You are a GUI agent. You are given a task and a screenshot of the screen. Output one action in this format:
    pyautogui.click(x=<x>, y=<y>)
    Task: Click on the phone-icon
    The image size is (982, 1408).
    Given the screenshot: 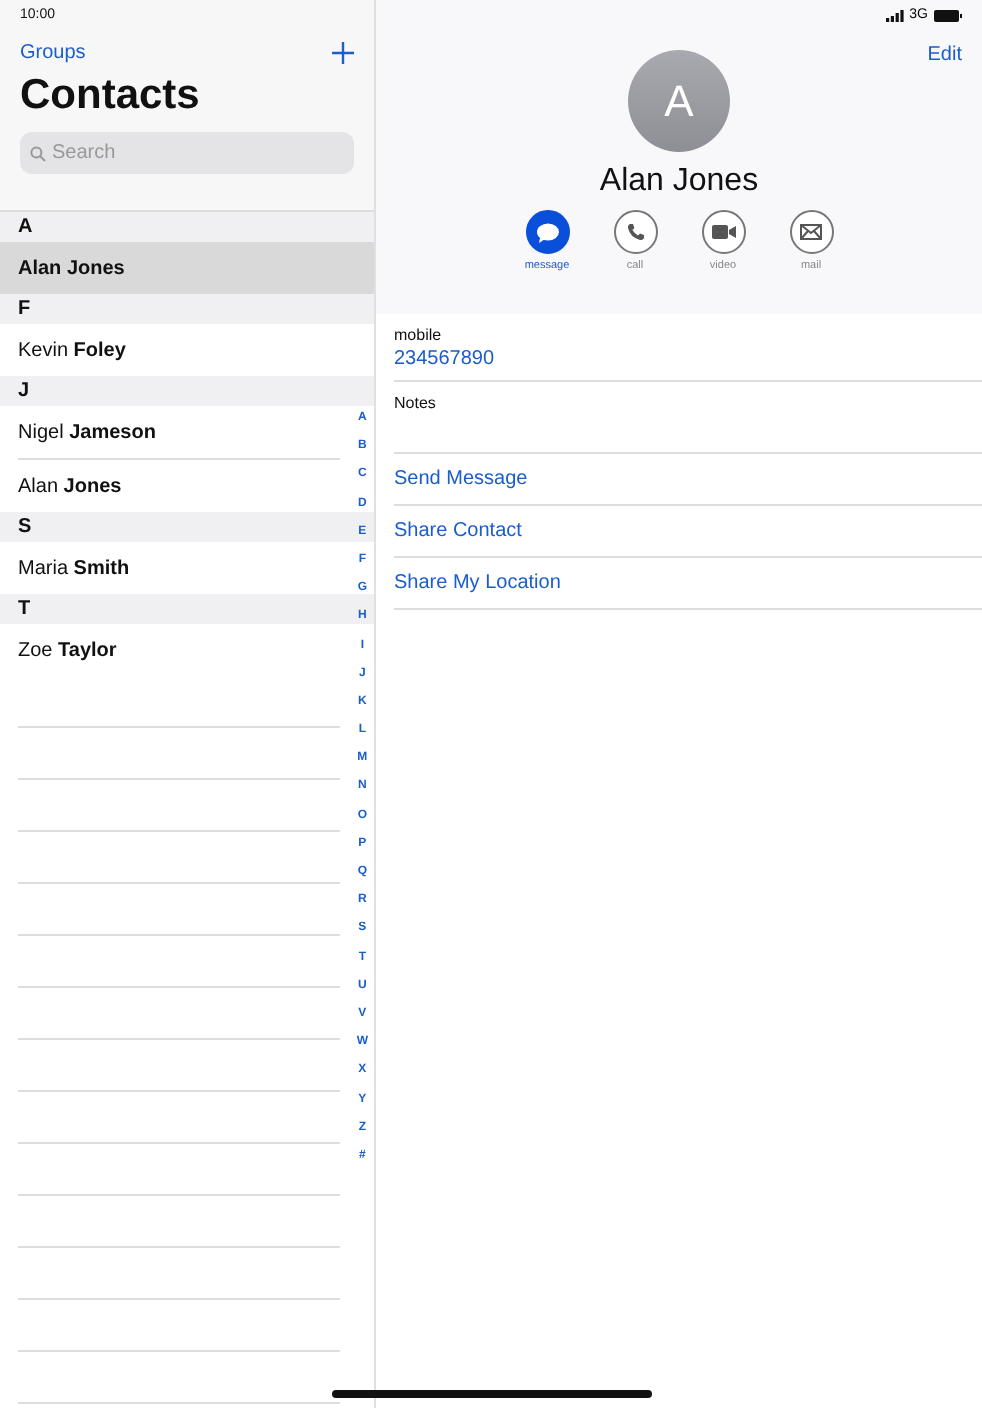 What is the action you would take?
    pyautogui.click(x=635, y=232)
    